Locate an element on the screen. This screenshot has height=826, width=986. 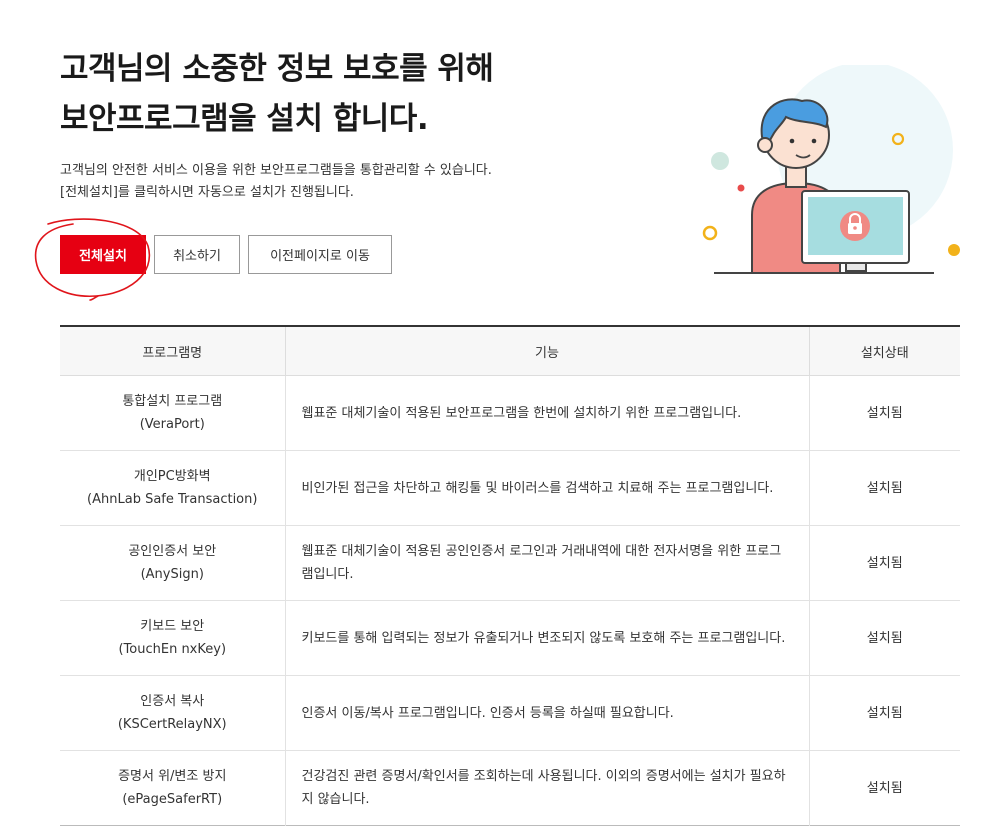
cancel-button: 취소하기 is located at coordinates (197, 254).